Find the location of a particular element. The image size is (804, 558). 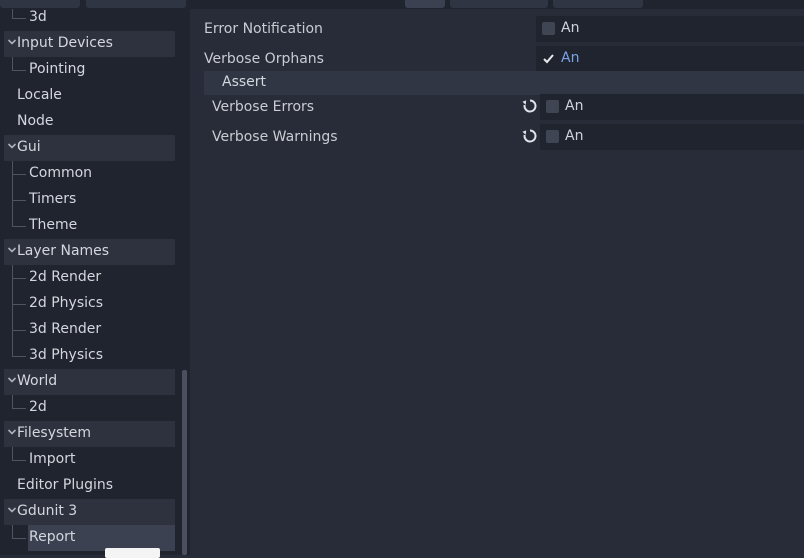

verbose-orphans-value: An is located at coordinates (570, 58).